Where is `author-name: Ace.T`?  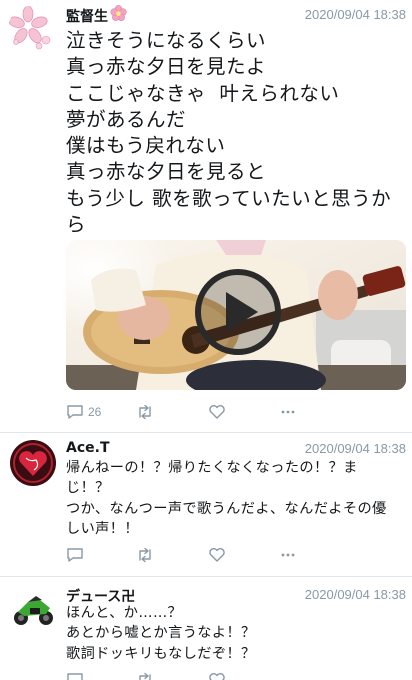 author-name: Ace.T is located at coordinates (88, 448).